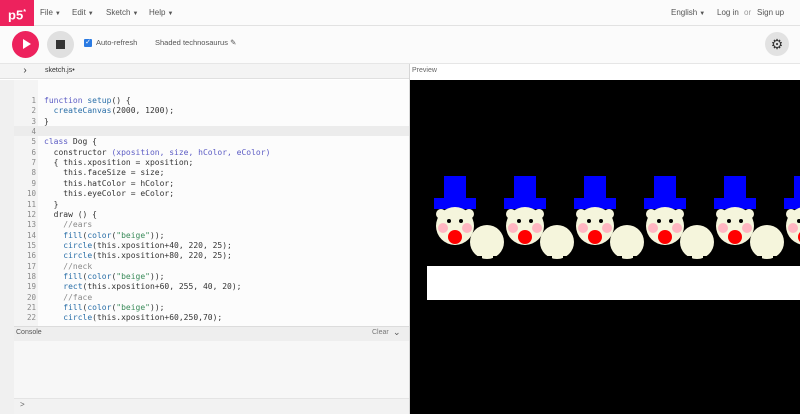 The height and width of the screenshot is (414, 800). I want to click on menu-help: Help ▼, so click(161, 13).